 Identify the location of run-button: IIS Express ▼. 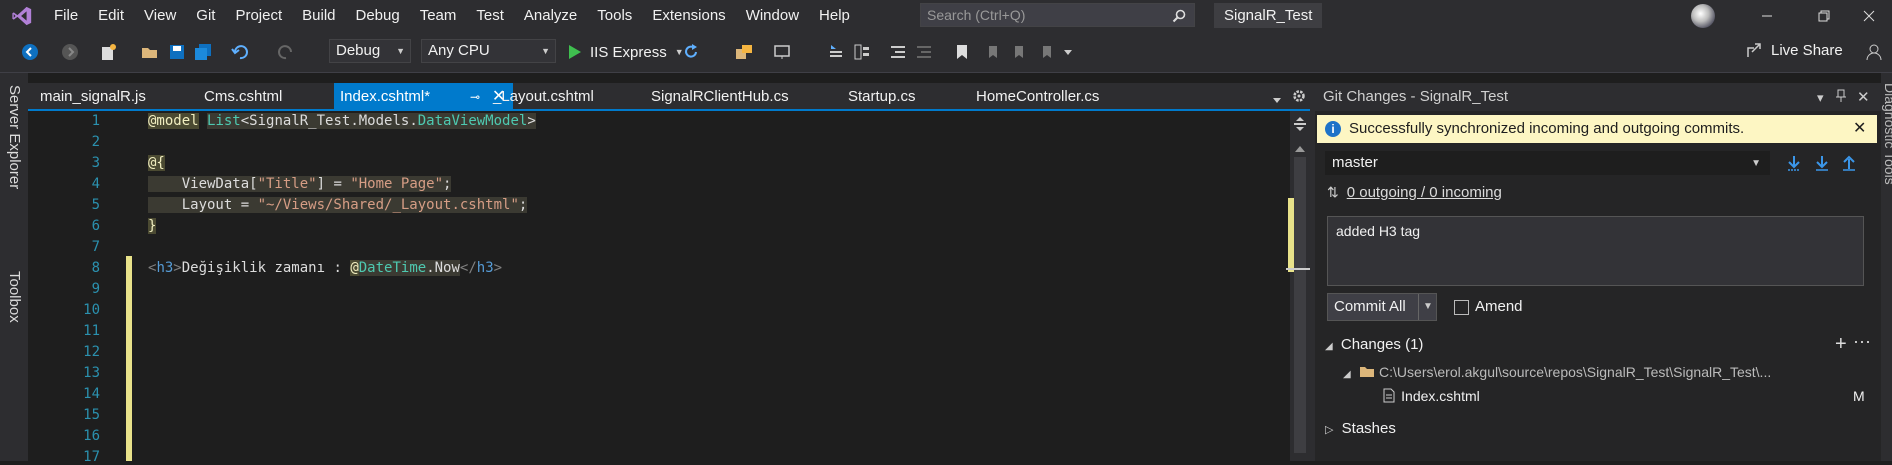
(626, 52).